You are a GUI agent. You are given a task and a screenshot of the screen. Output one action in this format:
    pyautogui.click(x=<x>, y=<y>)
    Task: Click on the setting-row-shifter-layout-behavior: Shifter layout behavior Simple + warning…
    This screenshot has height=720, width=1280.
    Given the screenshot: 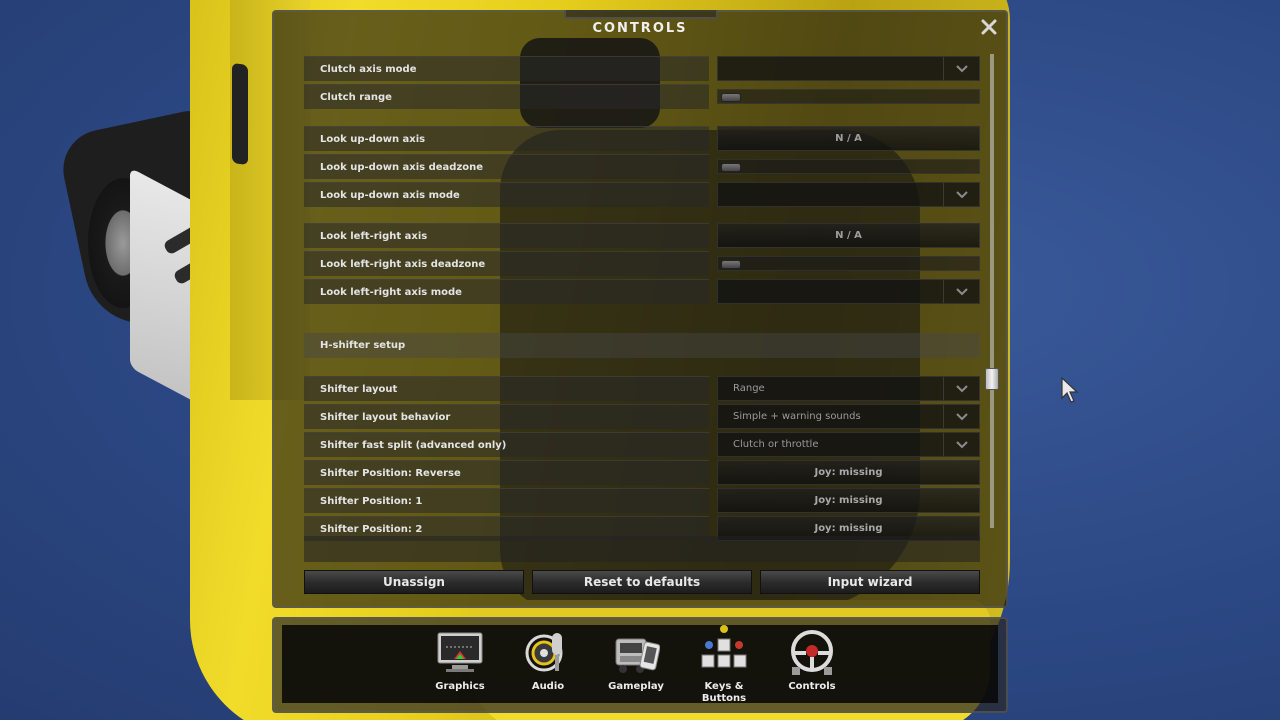 What is the action you would take?
    pyautogui.click(x=642, y=416)
    